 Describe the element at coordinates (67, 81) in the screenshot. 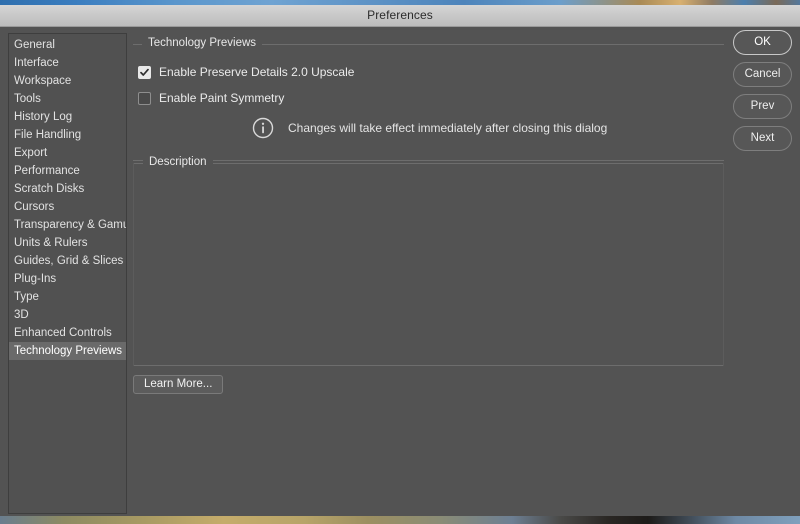

I see `sidebar-item-workspace: Workspace` at that location.